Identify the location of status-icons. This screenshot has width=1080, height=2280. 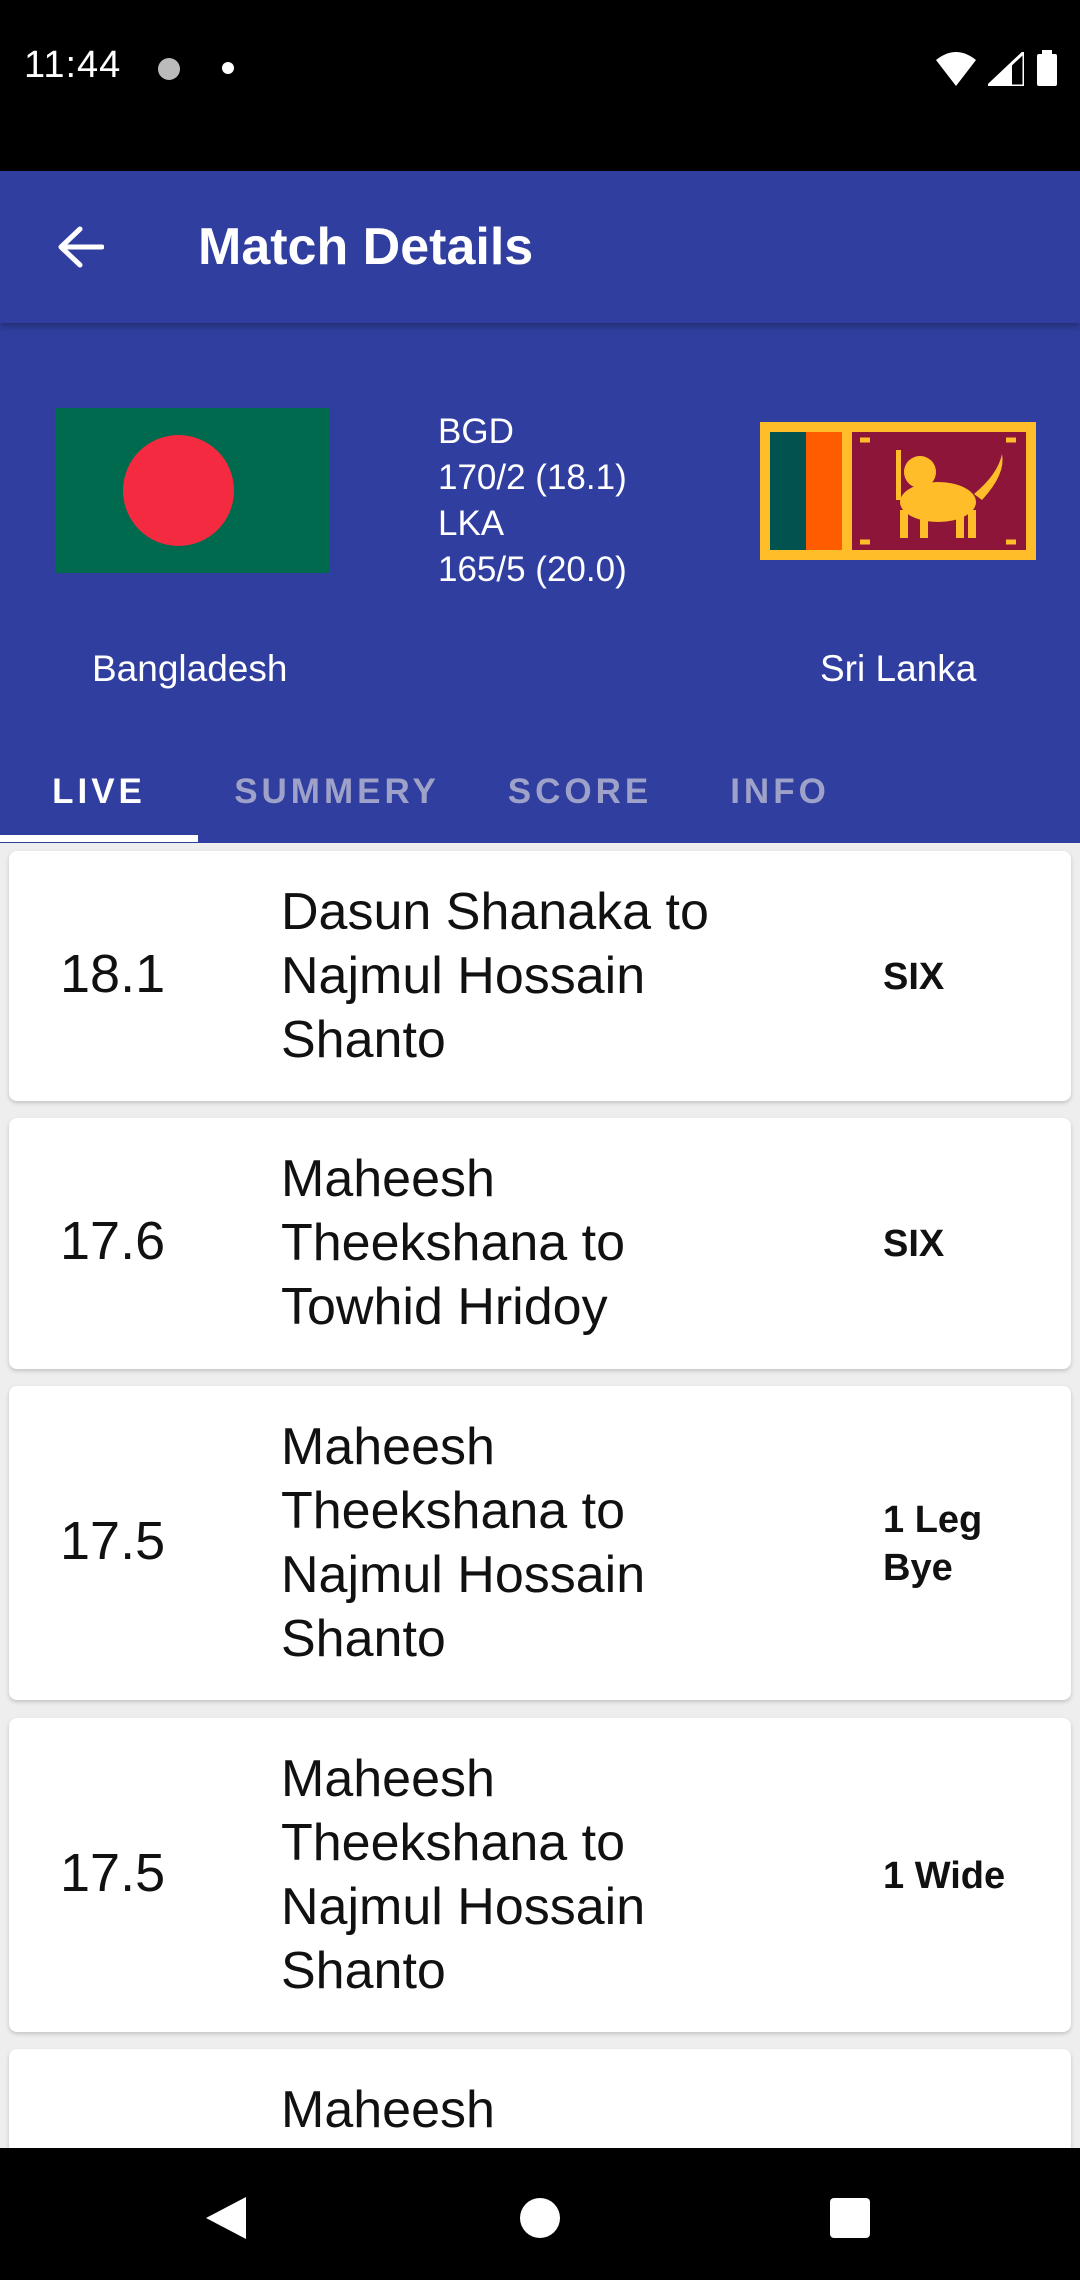
(997, 67).